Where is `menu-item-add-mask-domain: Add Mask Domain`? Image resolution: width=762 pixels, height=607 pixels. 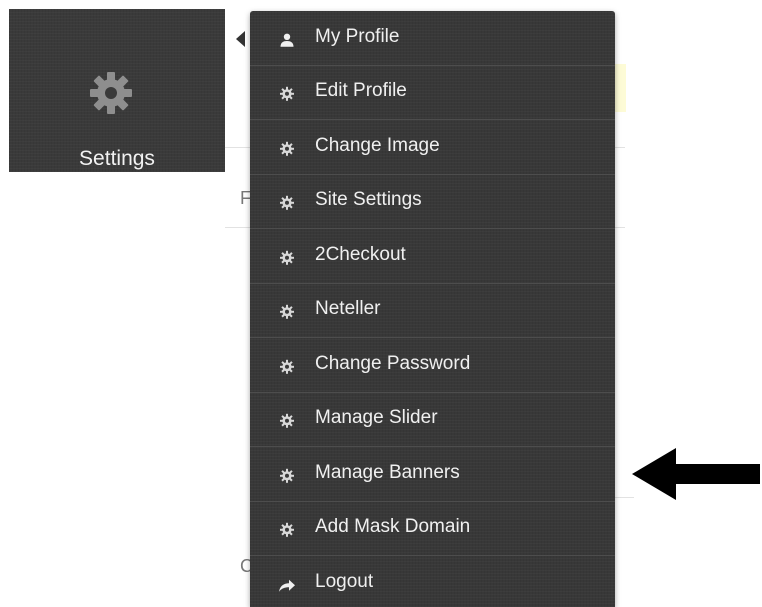 menu-item-add-mask-domain: Add Mask Domain is located at coordinates (432, 529).